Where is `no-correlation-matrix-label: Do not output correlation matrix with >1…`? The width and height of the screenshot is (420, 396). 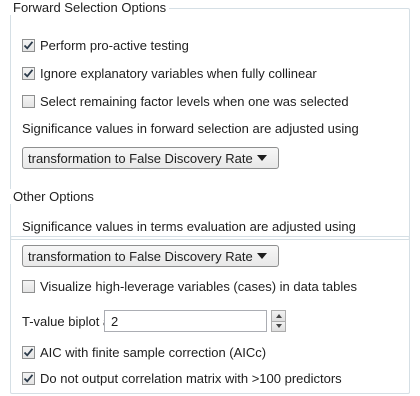
no-correlation-matrix-label: Do not output correlation matrix with >1… is located at coordinates (191, 378).